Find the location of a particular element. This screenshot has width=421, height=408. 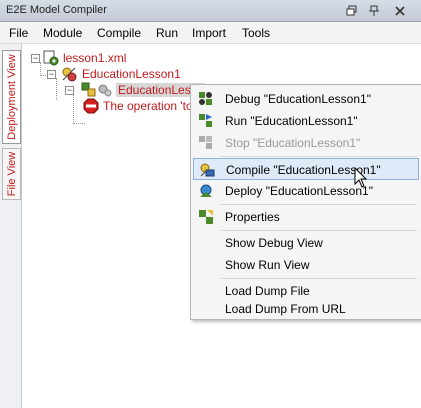

menu-item-debug: Debug "EducationLesson1" is located at coordinates (306, 99).